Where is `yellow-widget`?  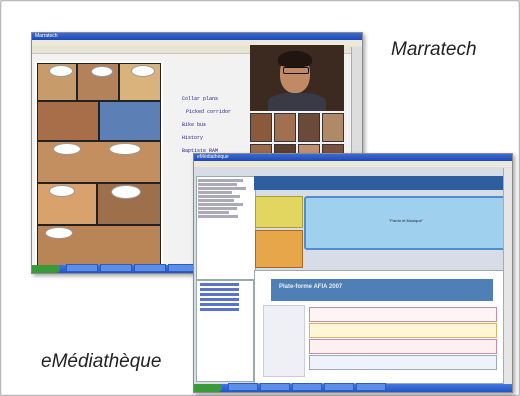 yellow-widget is located at coordinates (279, 212).